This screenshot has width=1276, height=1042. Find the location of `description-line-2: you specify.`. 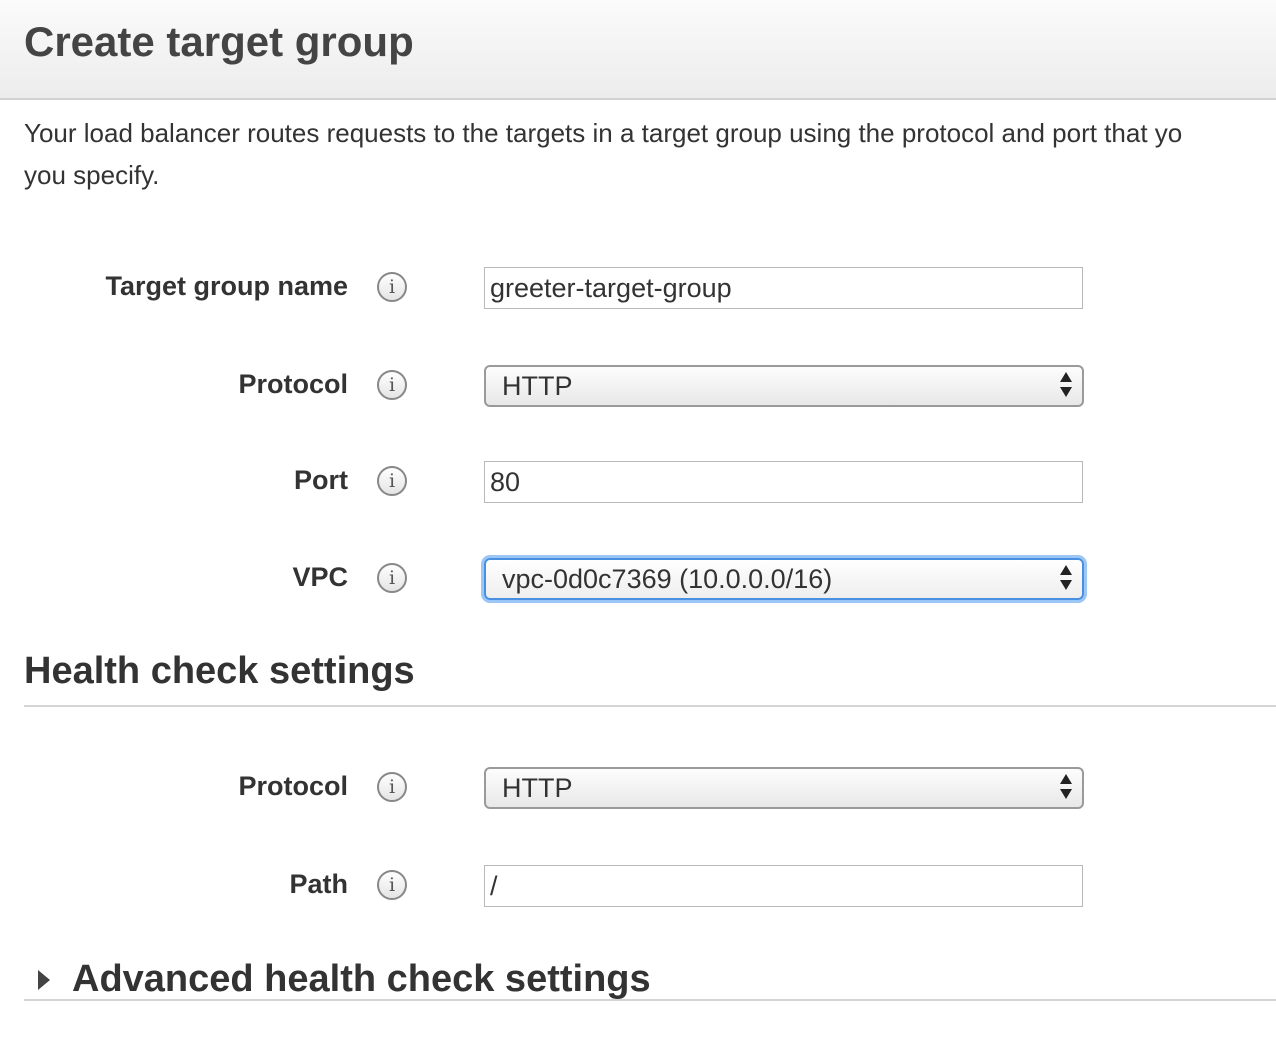

description-line-2: you specify. is located at coordinates (92, 175).